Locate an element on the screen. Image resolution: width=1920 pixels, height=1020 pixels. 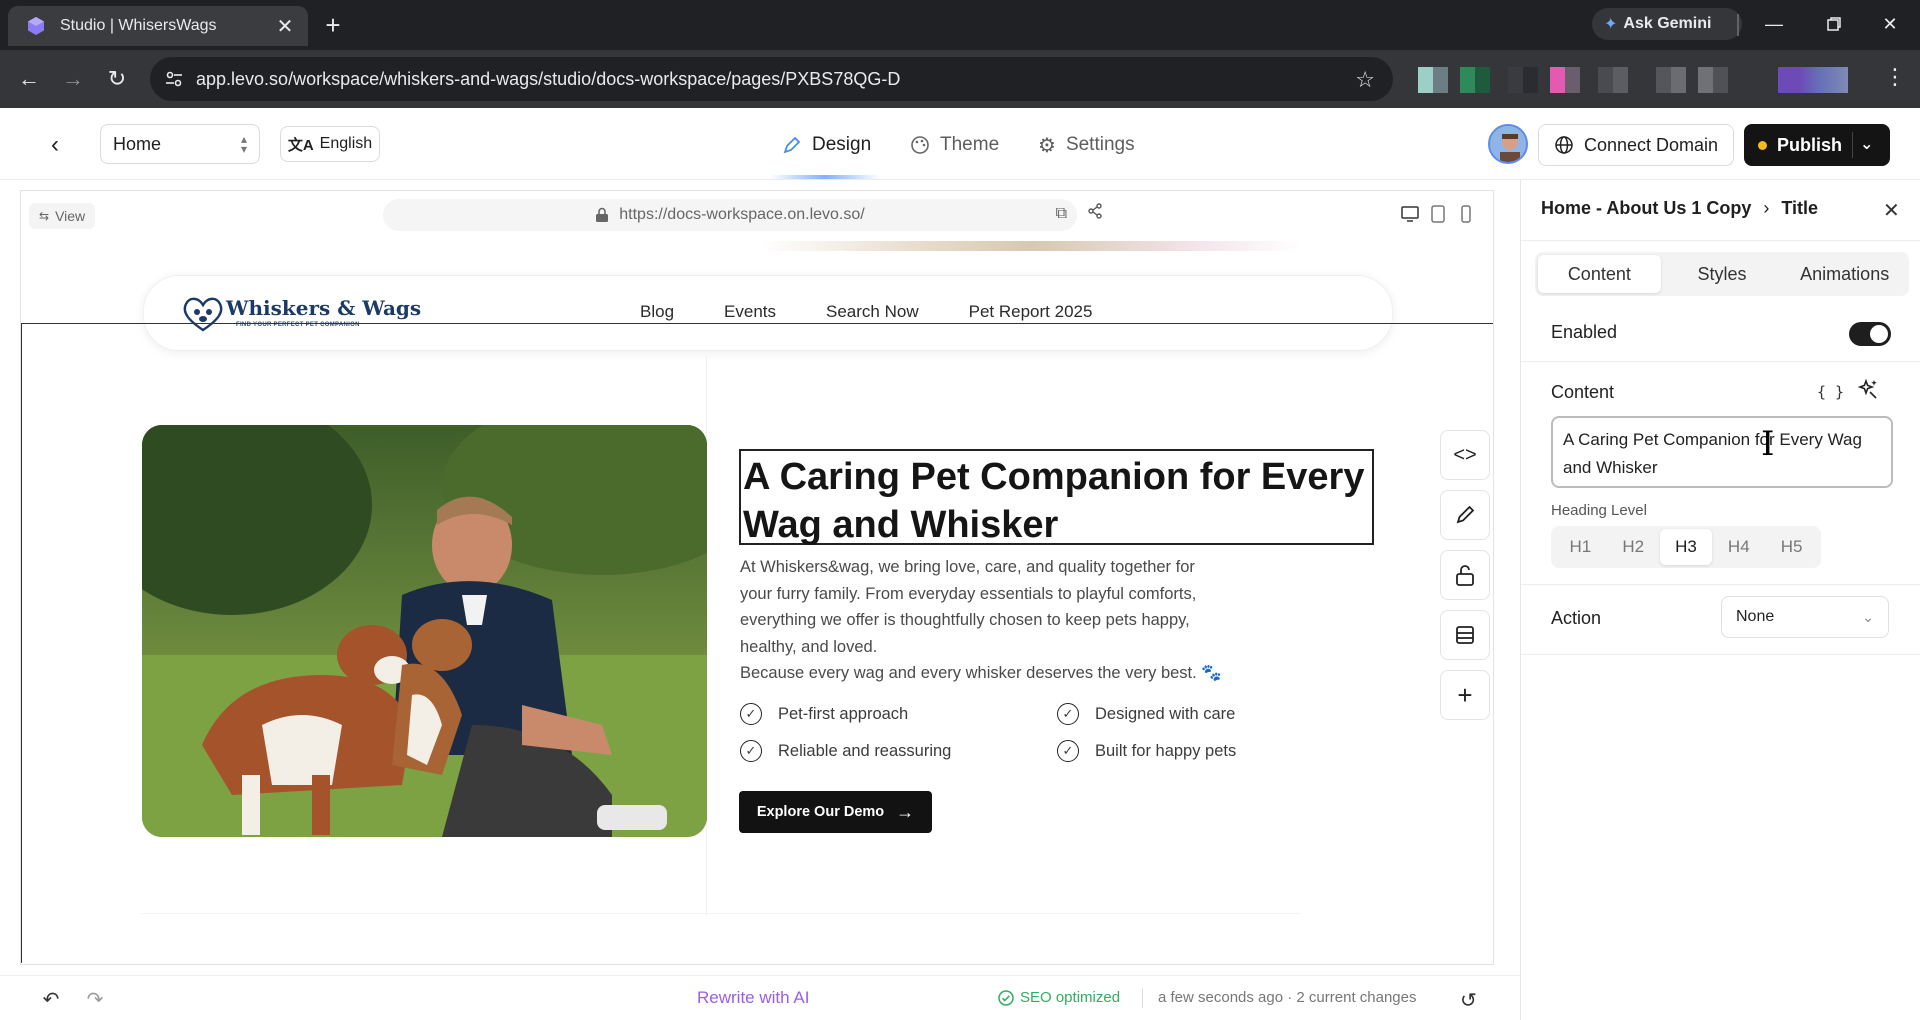
status-divider is located at coordinates (1142, 998).